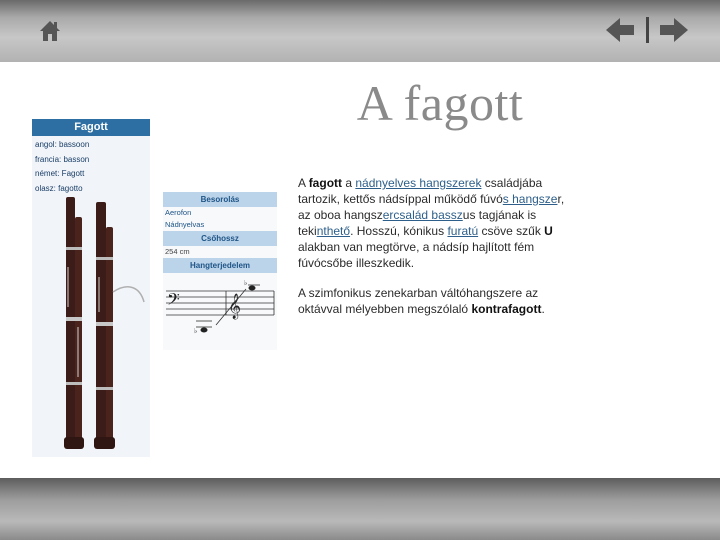  What do you see at coordinates (60, 173) in the screenshot?
I see `name-german: német: Fagott` at bounding box center [60, 173].